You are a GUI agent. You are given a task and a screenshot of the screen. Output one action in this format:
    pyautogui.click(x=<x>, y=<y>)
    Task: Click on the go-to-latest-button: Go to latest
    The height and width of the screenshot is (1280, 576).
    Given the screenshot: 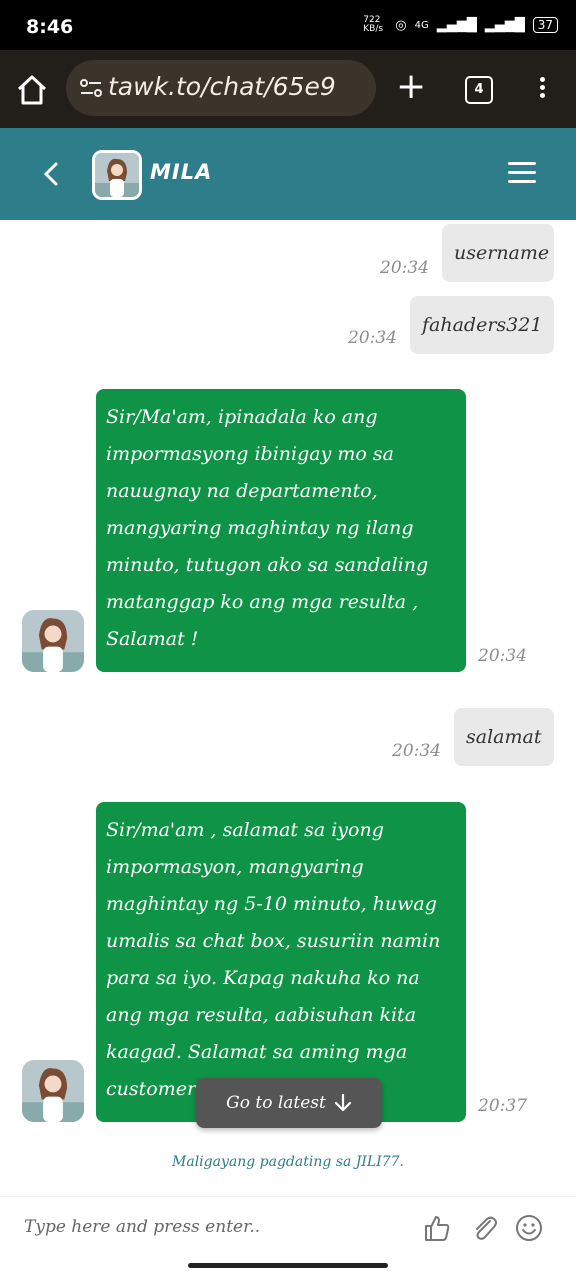 What is the action you would take?
    pyautogui.click(x=289, y=1103)
    